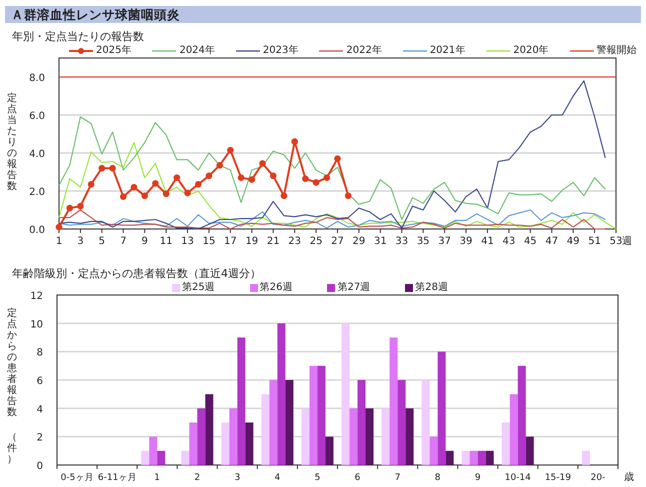 The image size is (646, 487). I want to click on axis-tick-label: 6, so click(357, 478).